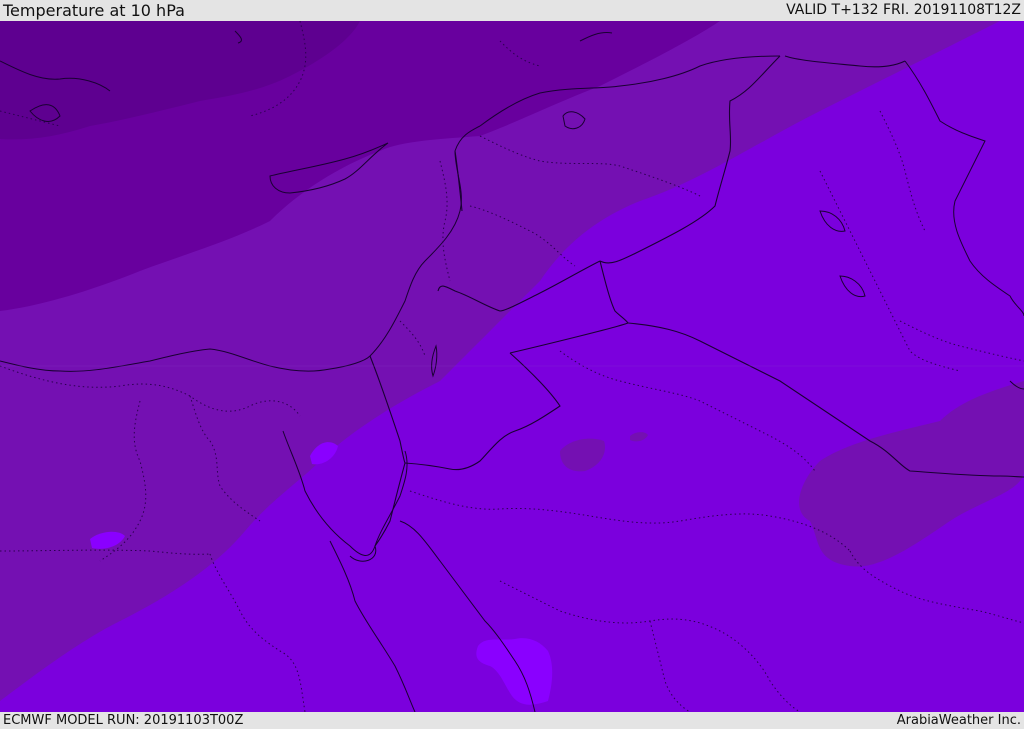  Describe the element at coordinates (958, 720) in the screenshot. I see `credit-label: ArabiaWeather Inc.` at that location.